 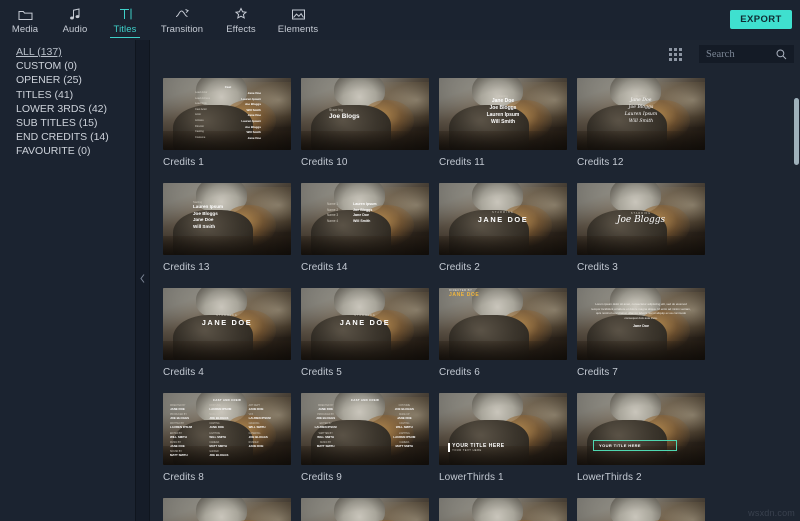 What do you see at coordinates (67, 52) in the screenshot?
I see `sidebar-item-all: ALL (137)` at bounding box center [67, 52].